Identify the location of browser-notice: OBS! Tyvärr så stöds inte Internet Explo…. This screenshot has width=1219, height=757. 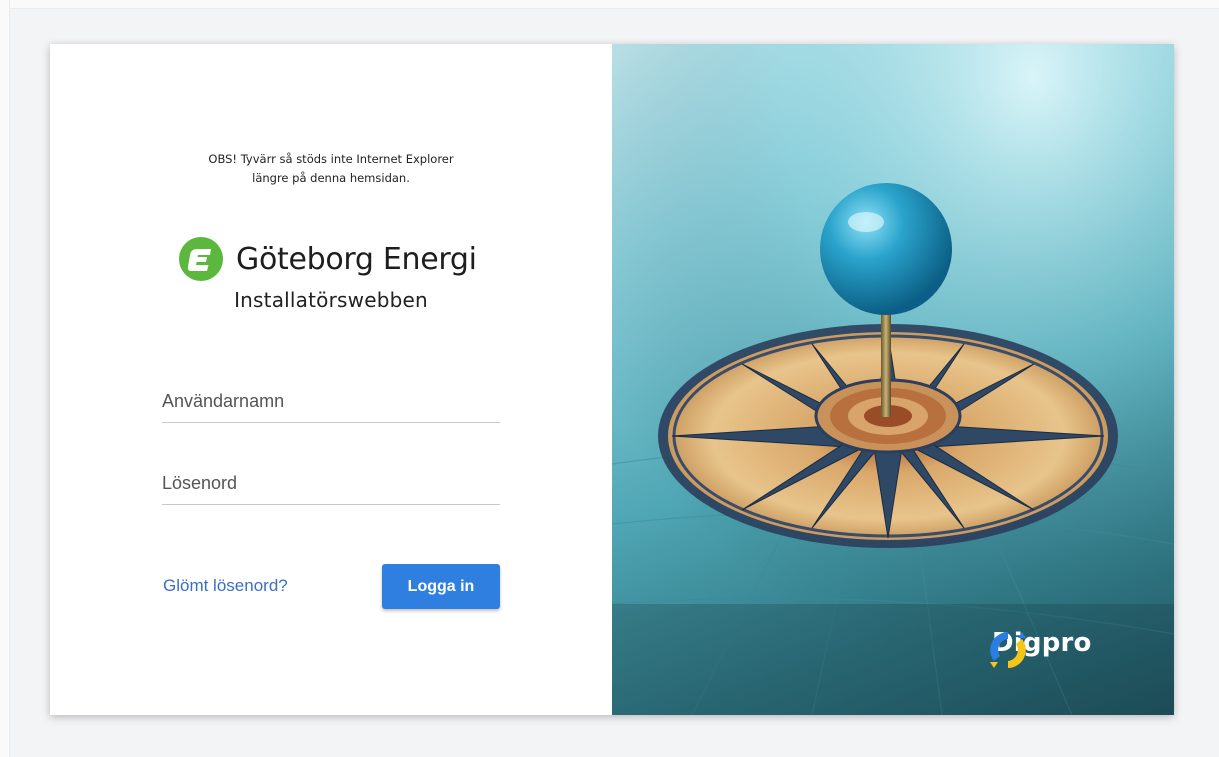
(331, 169).